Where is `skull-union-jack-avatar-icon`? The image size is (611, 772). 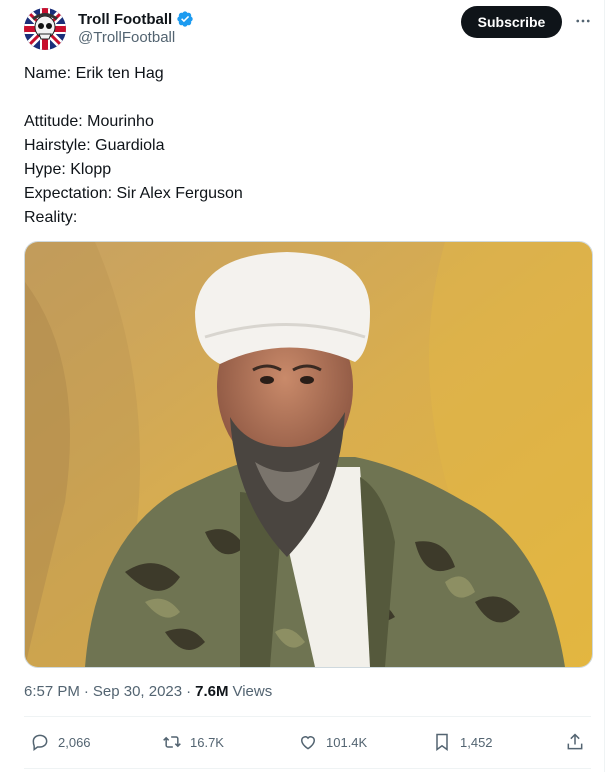 skull-union-jack-avatar-icon is located at coordinates (45, 29).